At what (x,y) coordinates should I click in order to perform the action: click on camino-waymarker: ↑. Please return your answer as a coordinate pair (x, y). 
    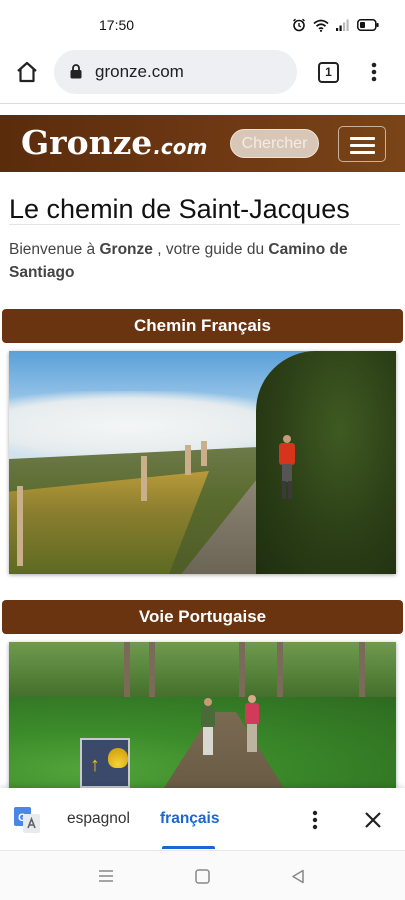
    Looking at the image, I should click on (105, 763).